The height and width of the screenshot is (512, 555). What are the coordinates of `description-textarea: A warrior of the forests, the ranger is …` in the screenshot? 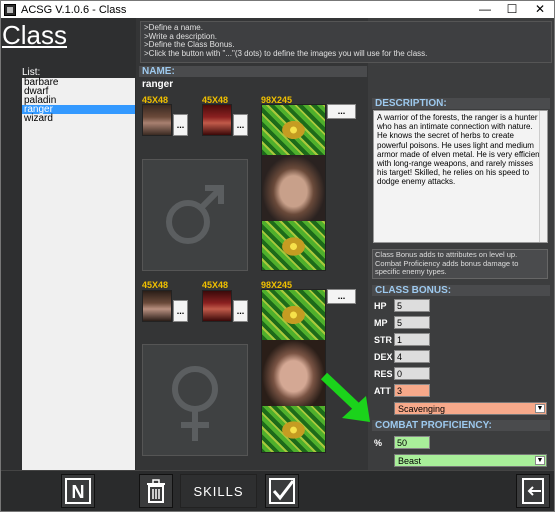 It's located at (460, 176).